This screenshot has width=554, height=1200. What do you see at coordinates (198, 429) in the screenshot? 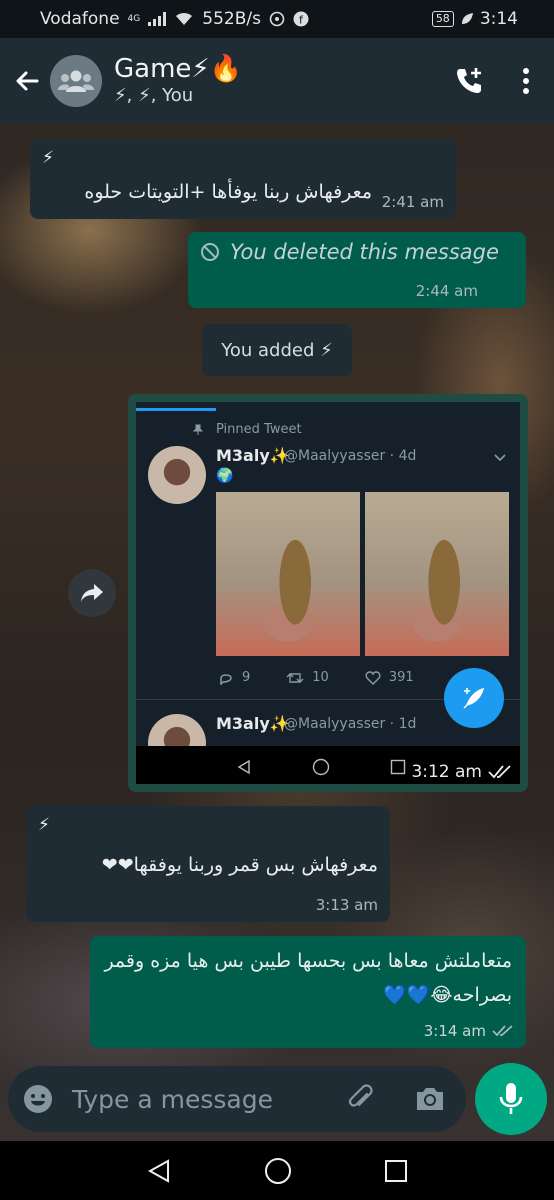
I see `pin-icon` at bounding box center [198, 429].